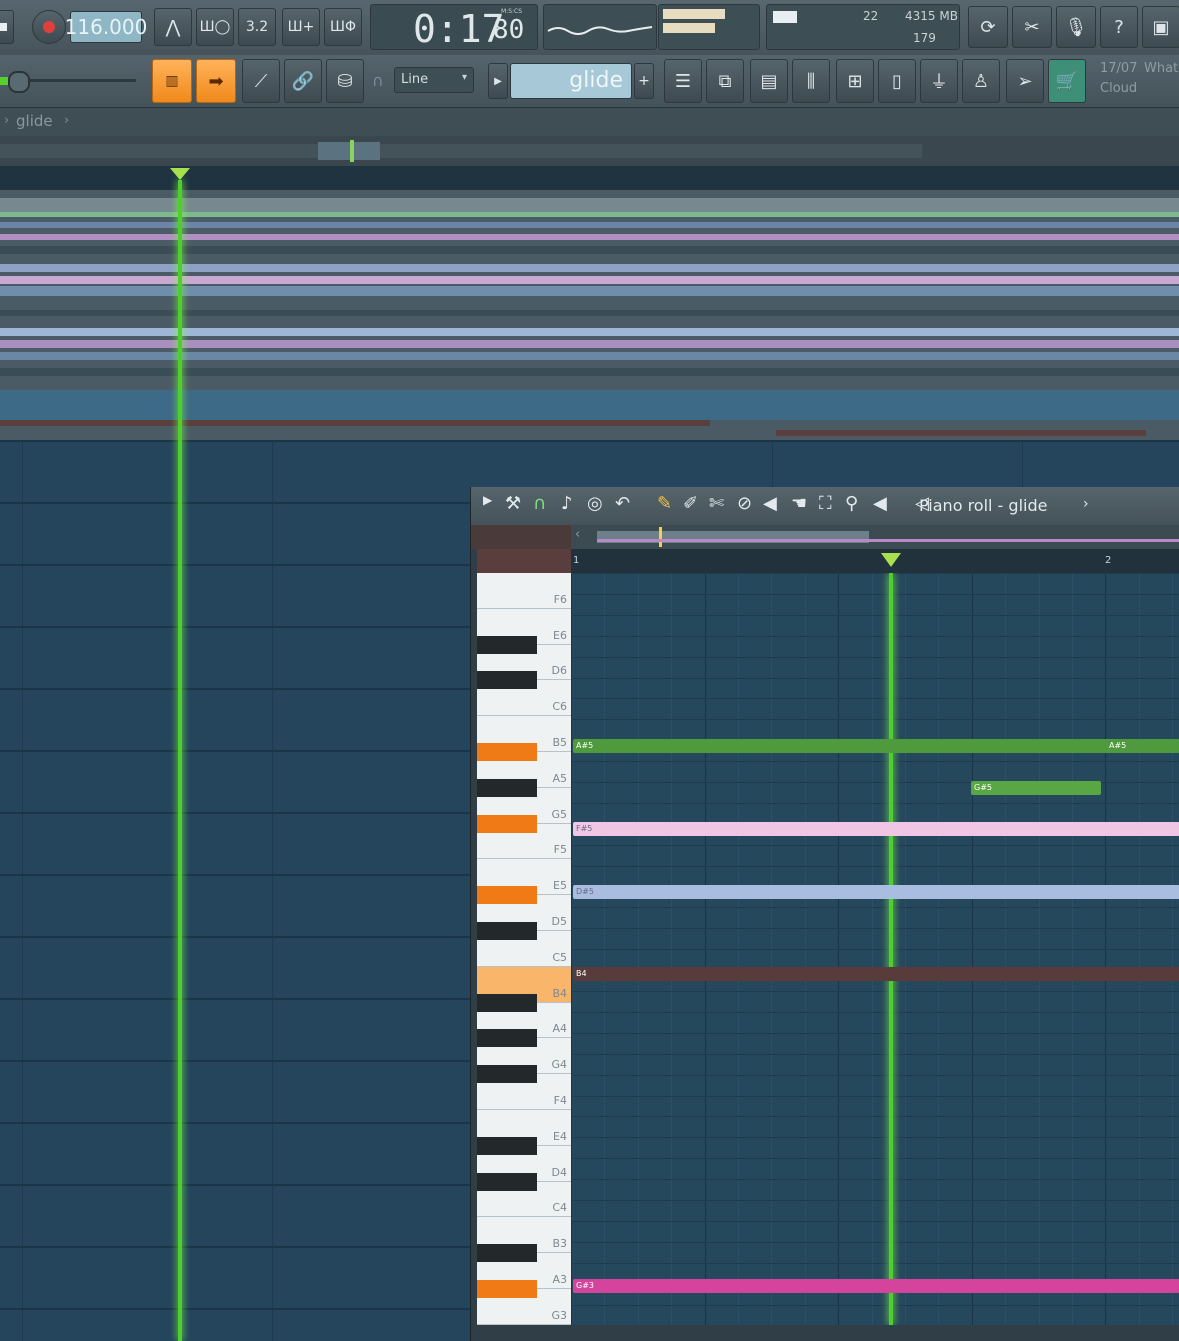 This screenshot has width=1179, height=1341. Describe the element at coordinates (261, 81) in the screenshot. I see `slide-button: ⟋` at that location.